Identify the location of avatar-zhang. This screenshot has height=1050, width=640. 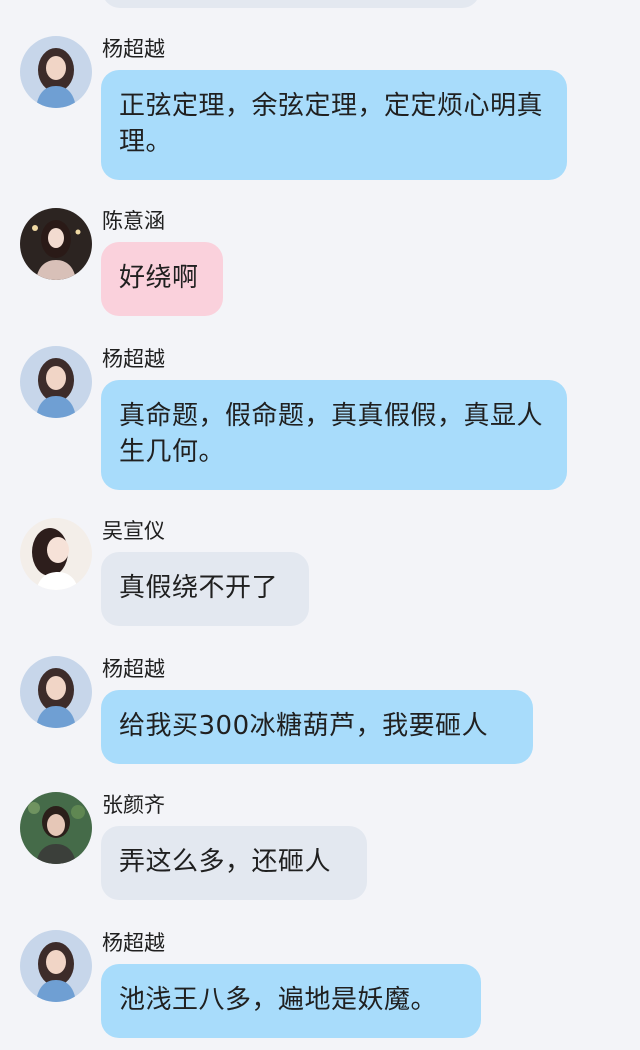
(56, 828).